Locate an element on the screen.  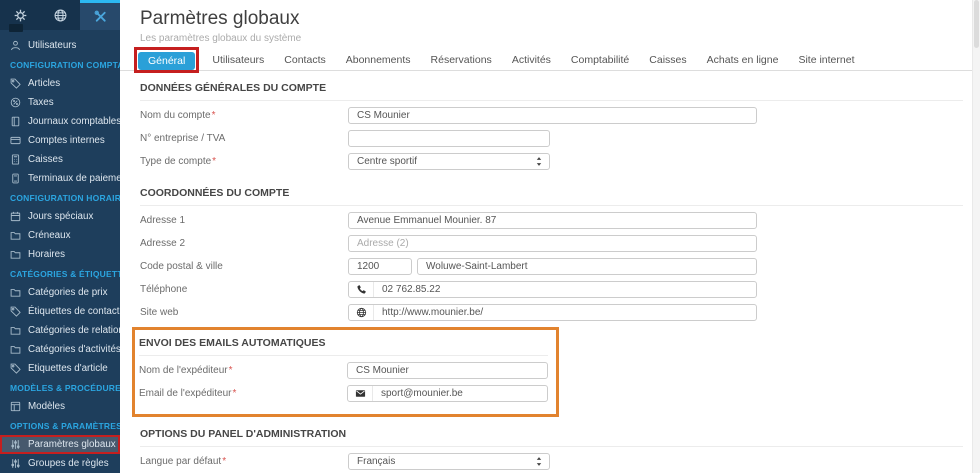
tools-icon is located at coordinates (100, 16).